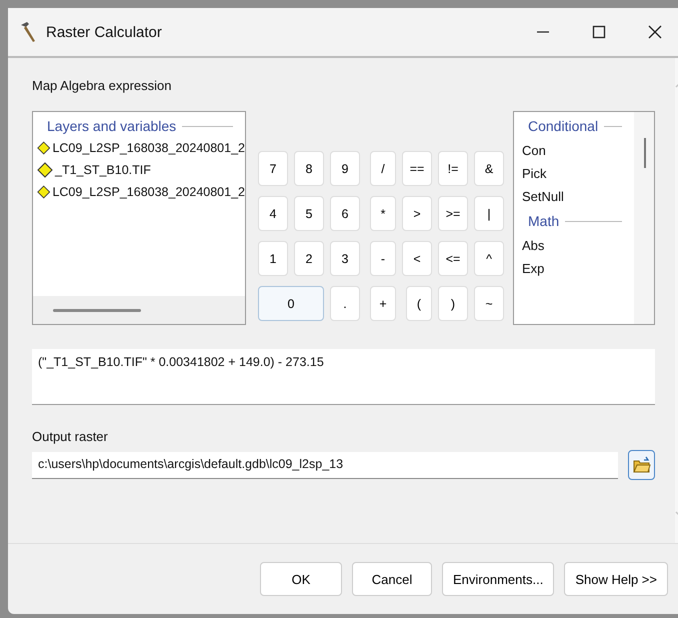 Image resolution: width=678 pixels, height=618 pixels. Describe the element at coordinates (574, 244) in the screenshot. I see `function-item: Abs` at that location.